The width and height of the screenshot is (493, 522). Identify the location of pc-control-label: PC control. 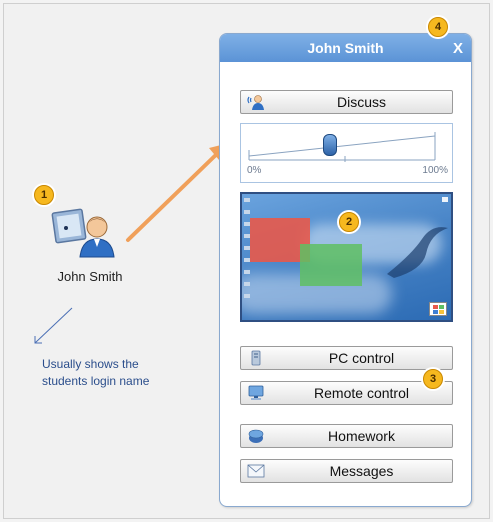
(361, 358).